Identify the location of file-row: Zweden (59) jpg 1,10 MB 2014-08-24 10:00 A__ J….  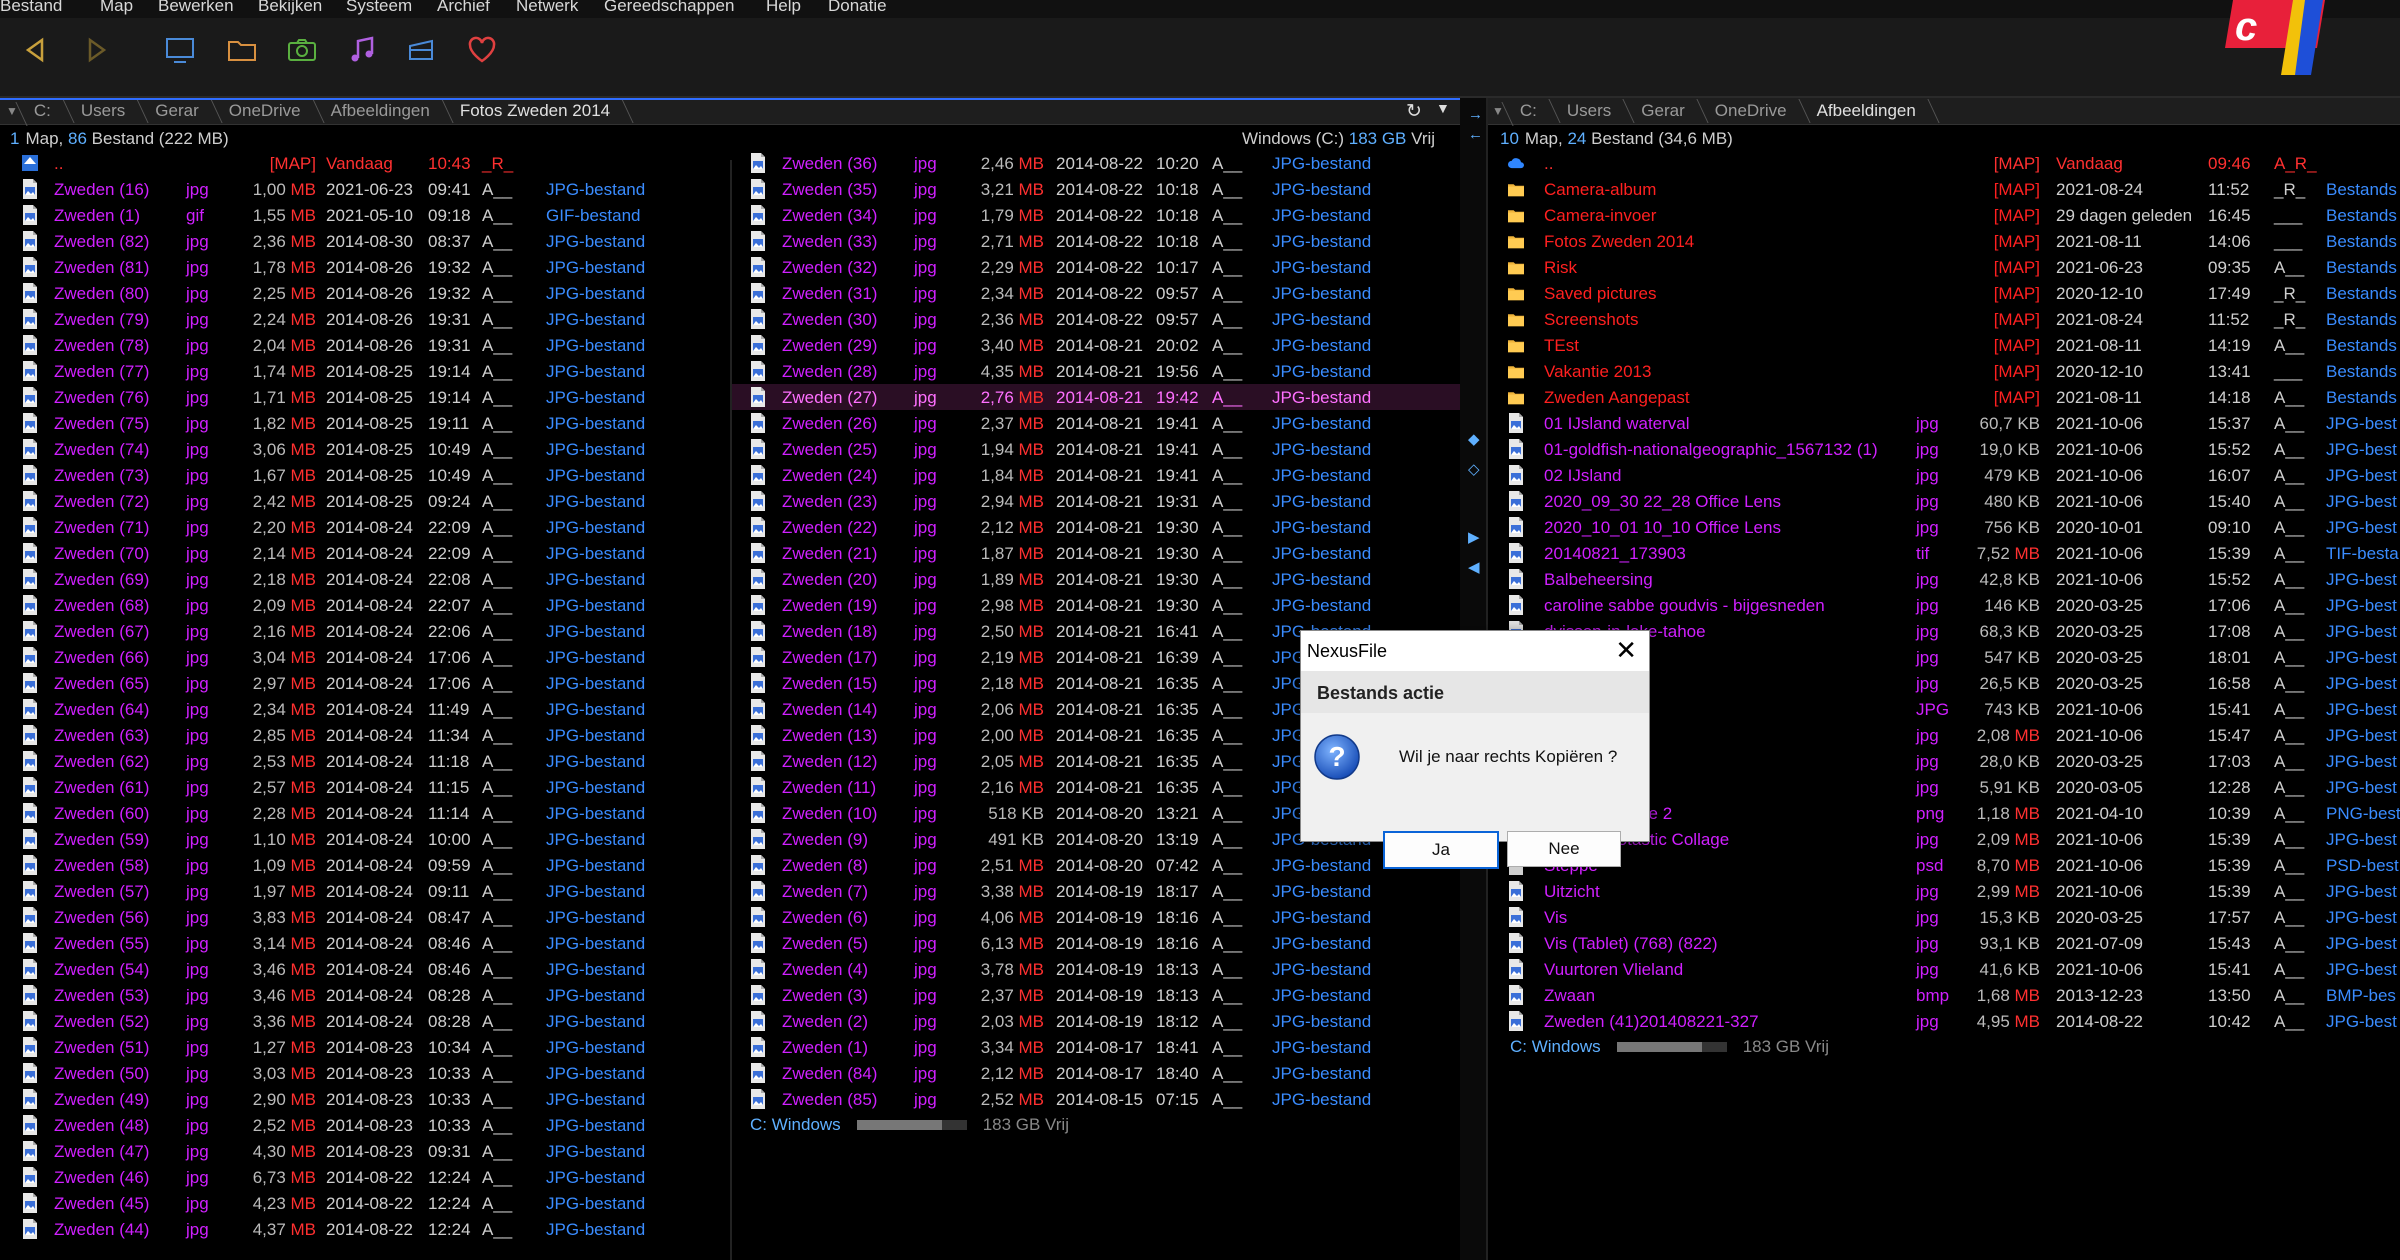
(365, 839).